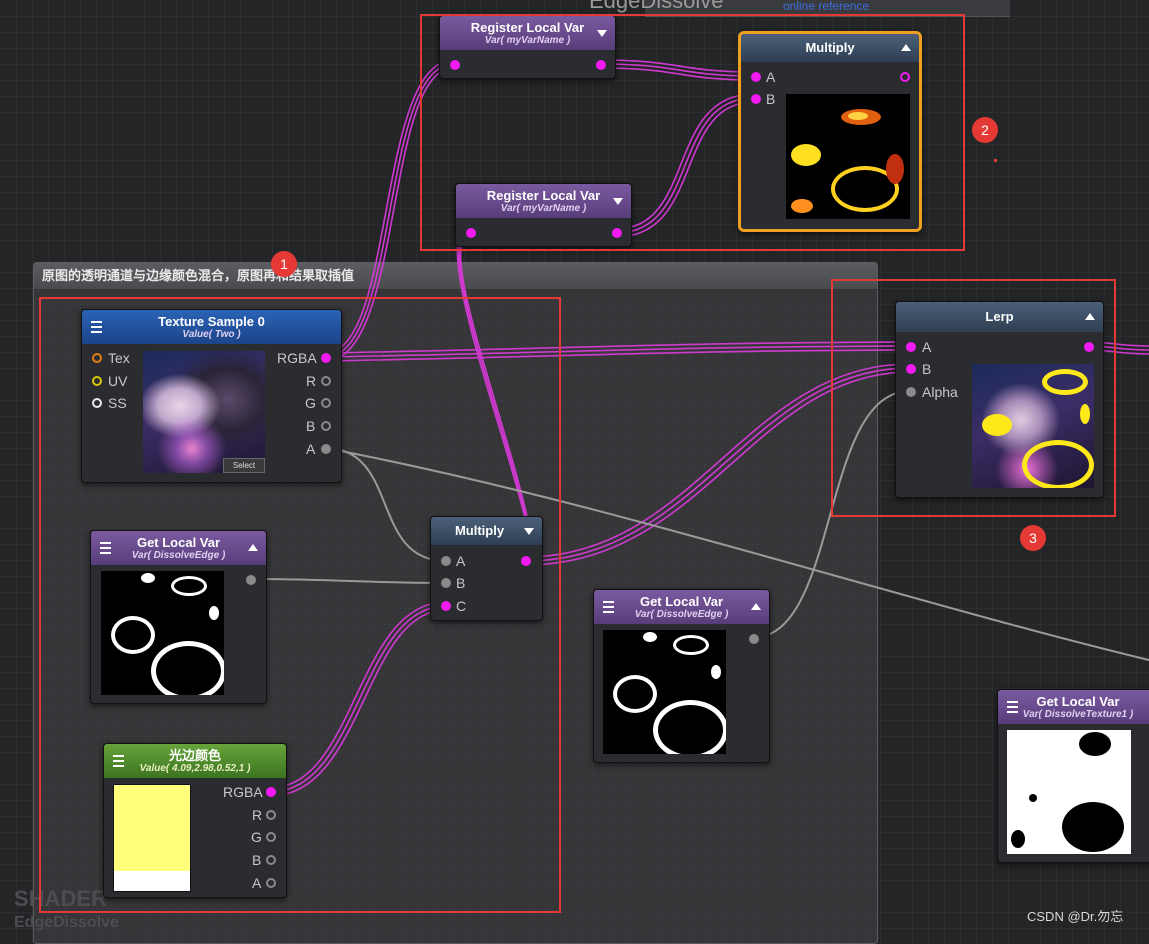  What do you see at coordinates (461, 606) in the screenshot?
I see `input-c-label: C` at bounding box center [461, 606].